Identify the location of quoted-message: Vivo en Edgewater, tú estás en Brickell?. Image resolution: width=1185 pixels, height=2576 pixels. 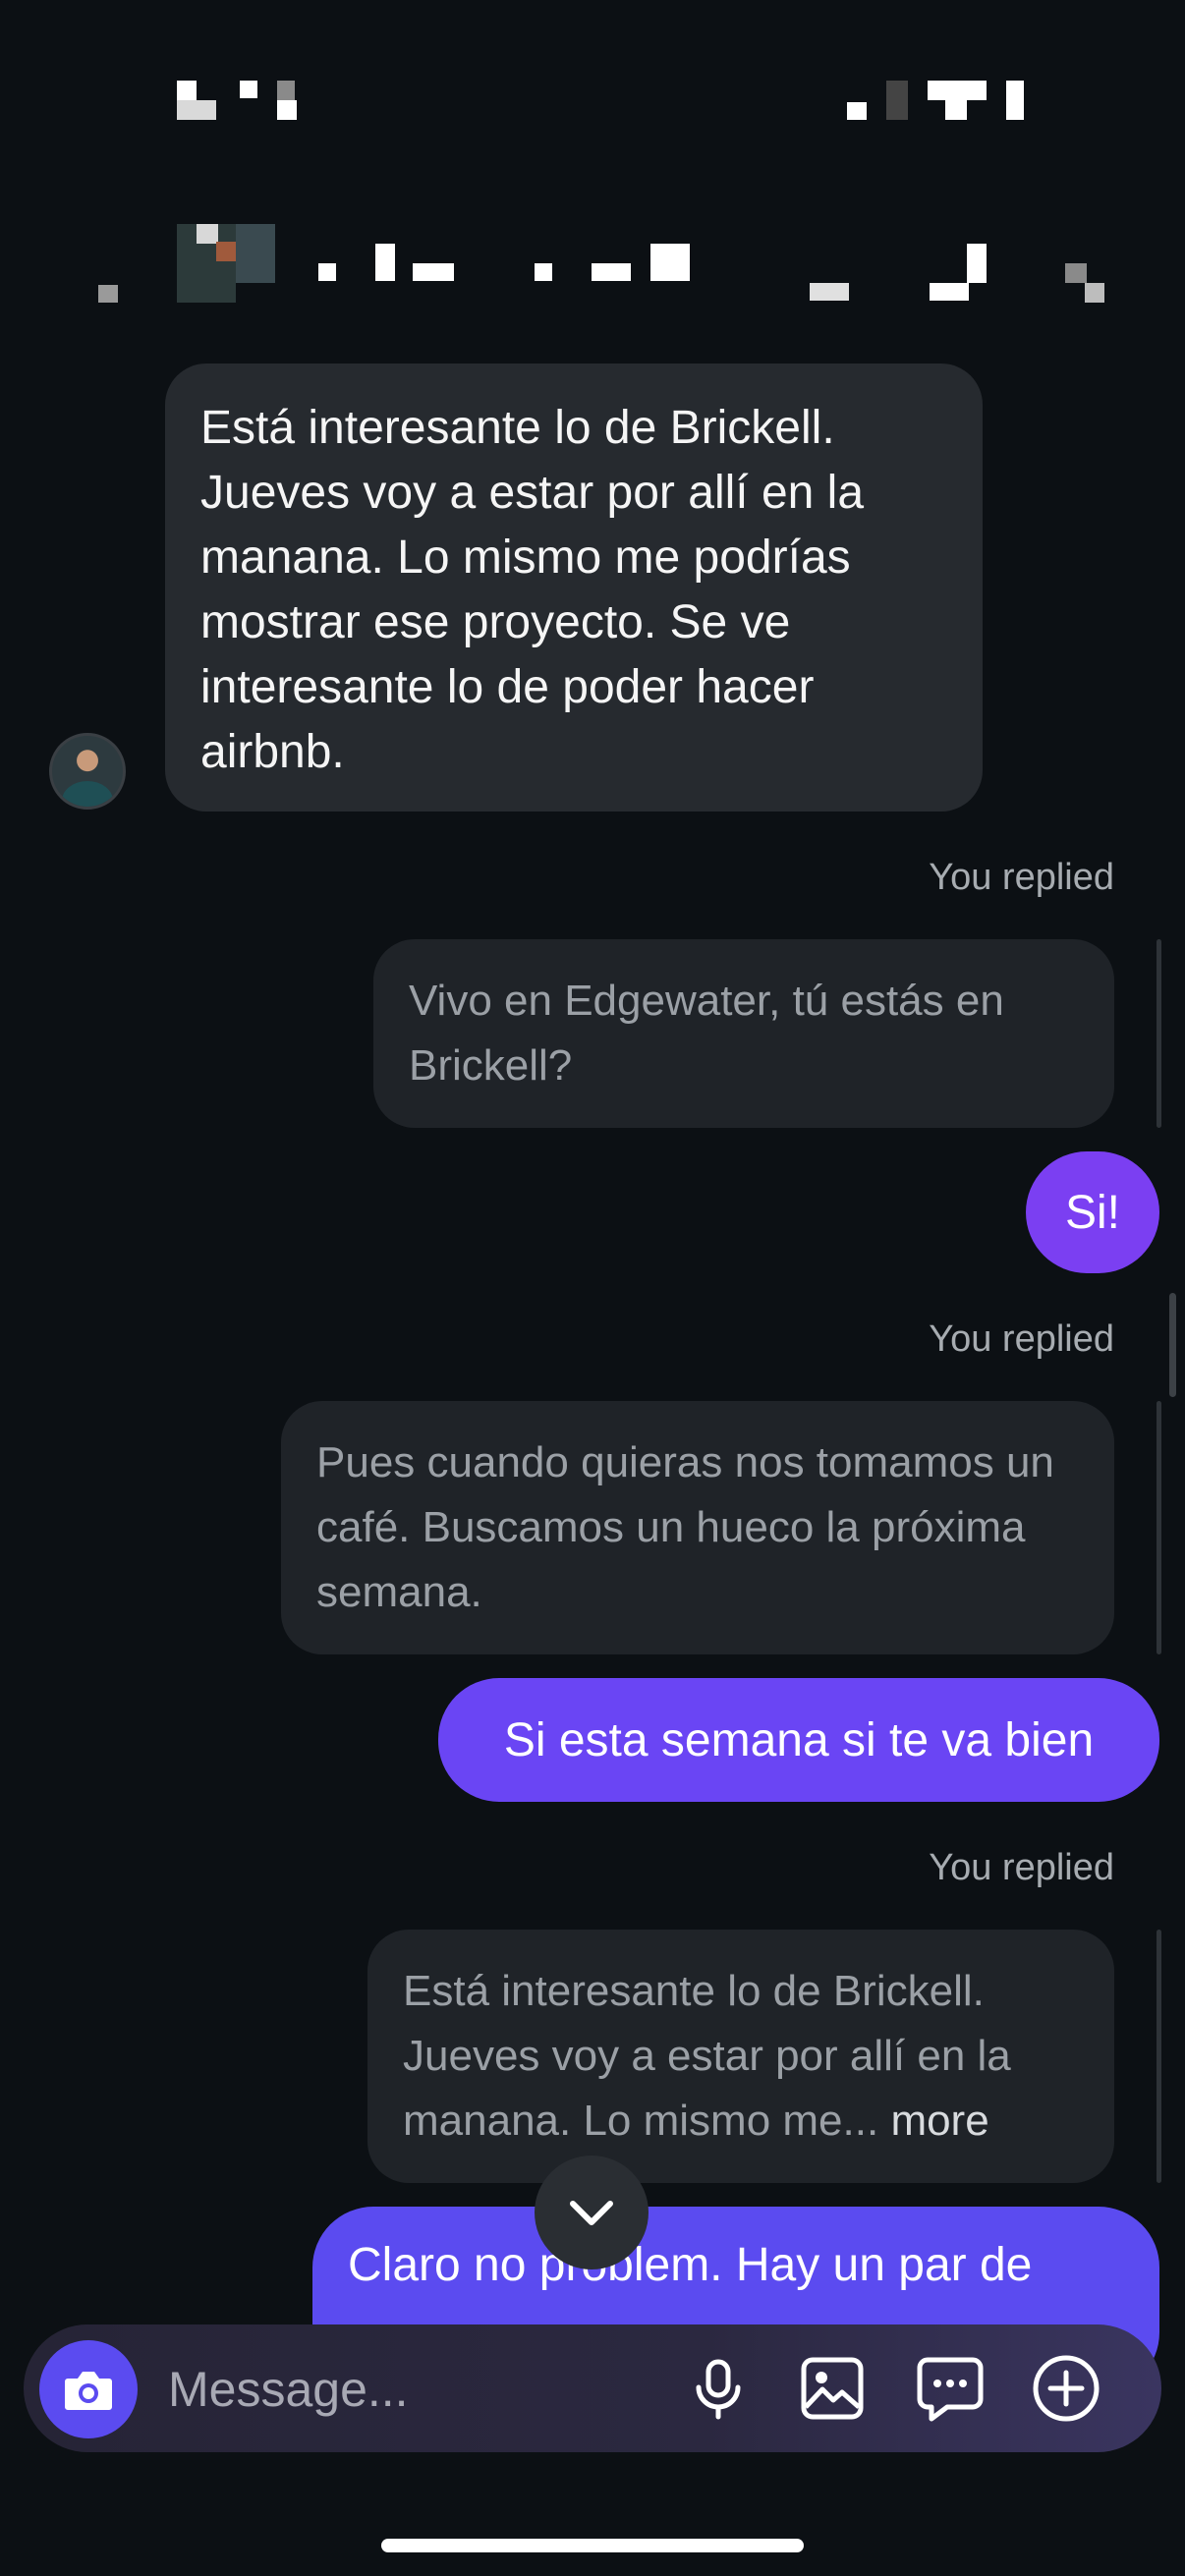
(744, 1033).